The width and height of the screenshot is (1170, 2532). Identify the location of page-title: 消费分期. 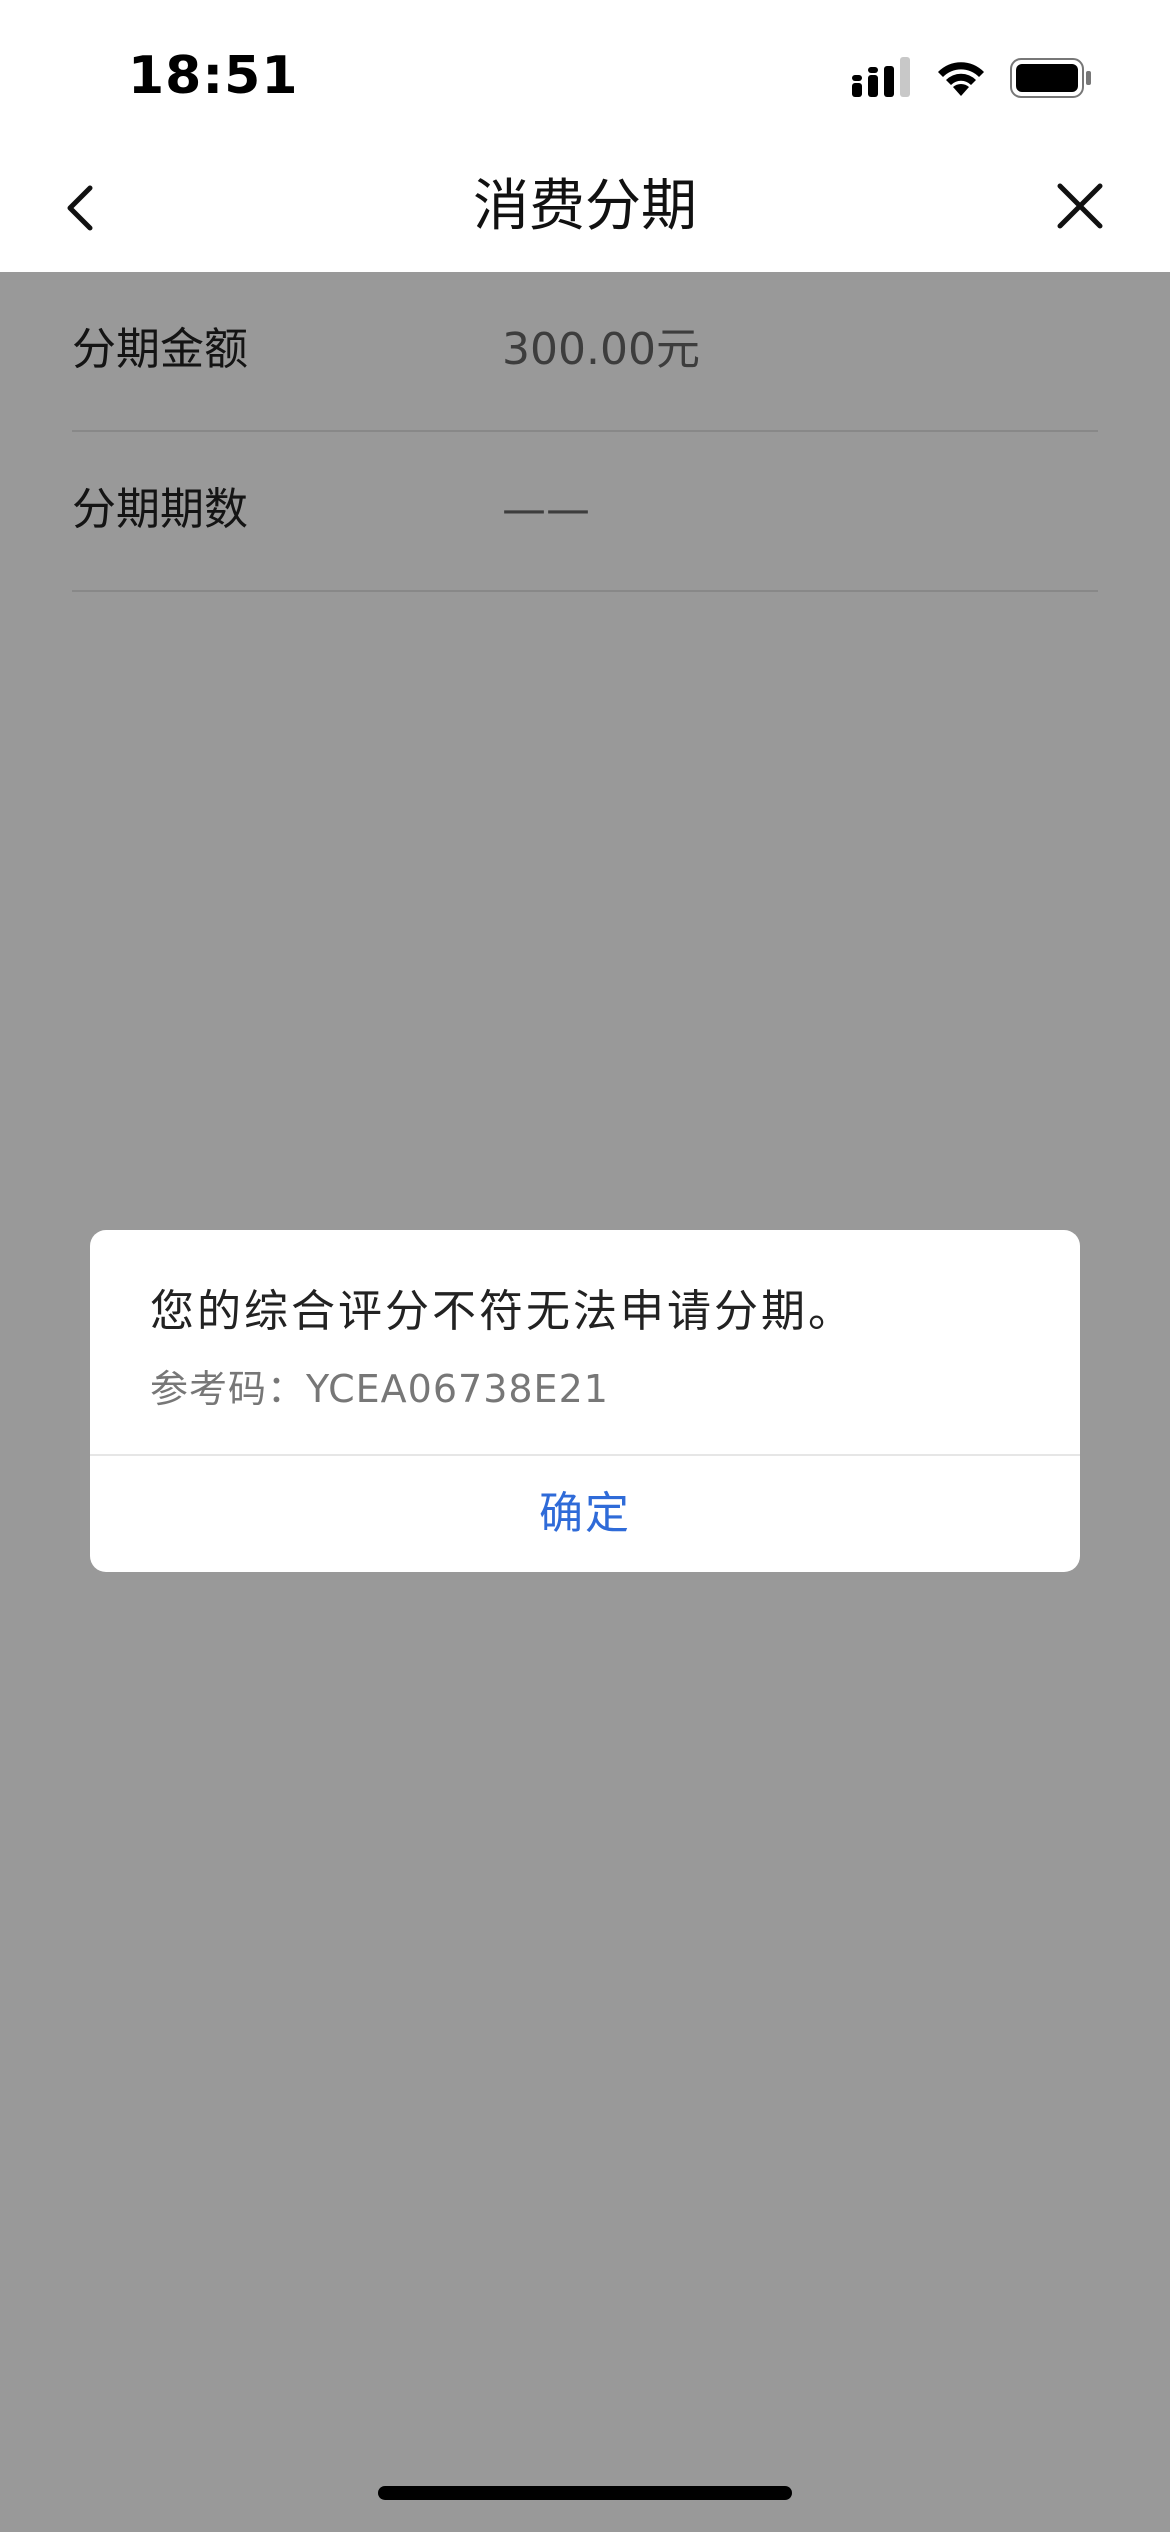
(585, 206).